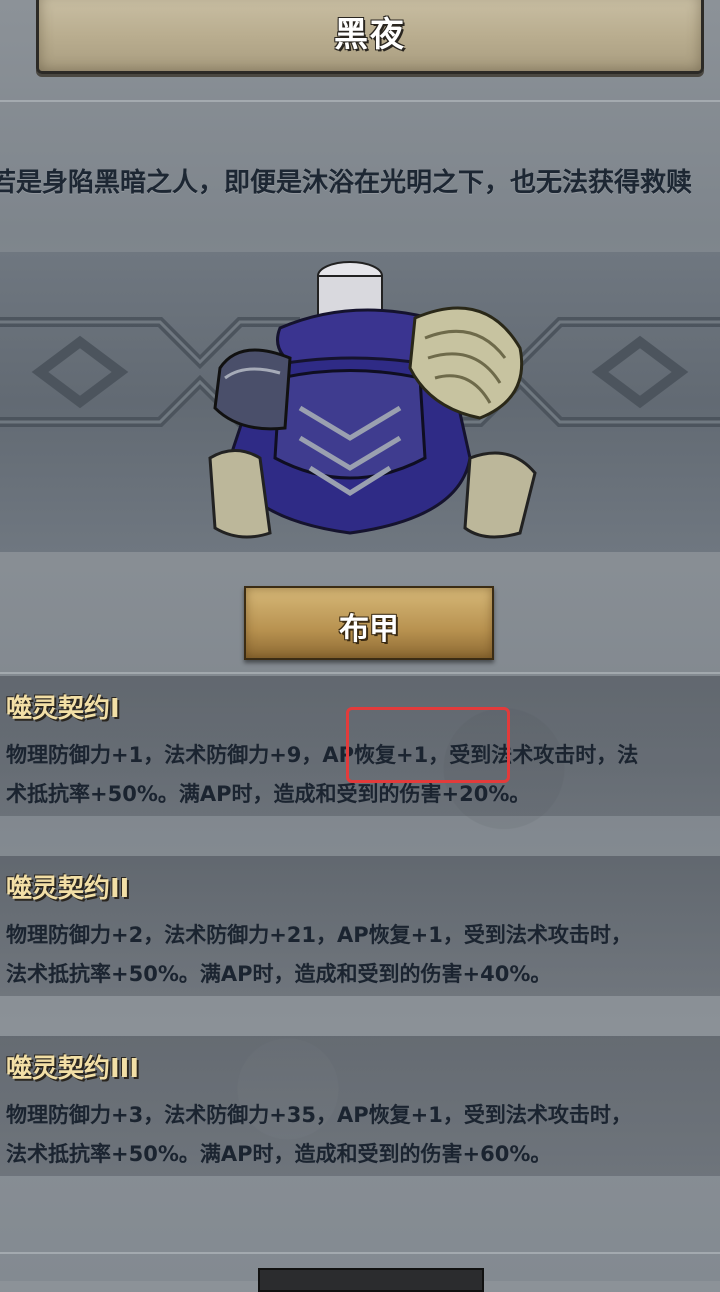 The width and height of the screenshot is (720, 1292). What do you see at coordinates (360, 1253) in the screenshot?
I see `bottom-divider` at bounding box center [360, 1253].